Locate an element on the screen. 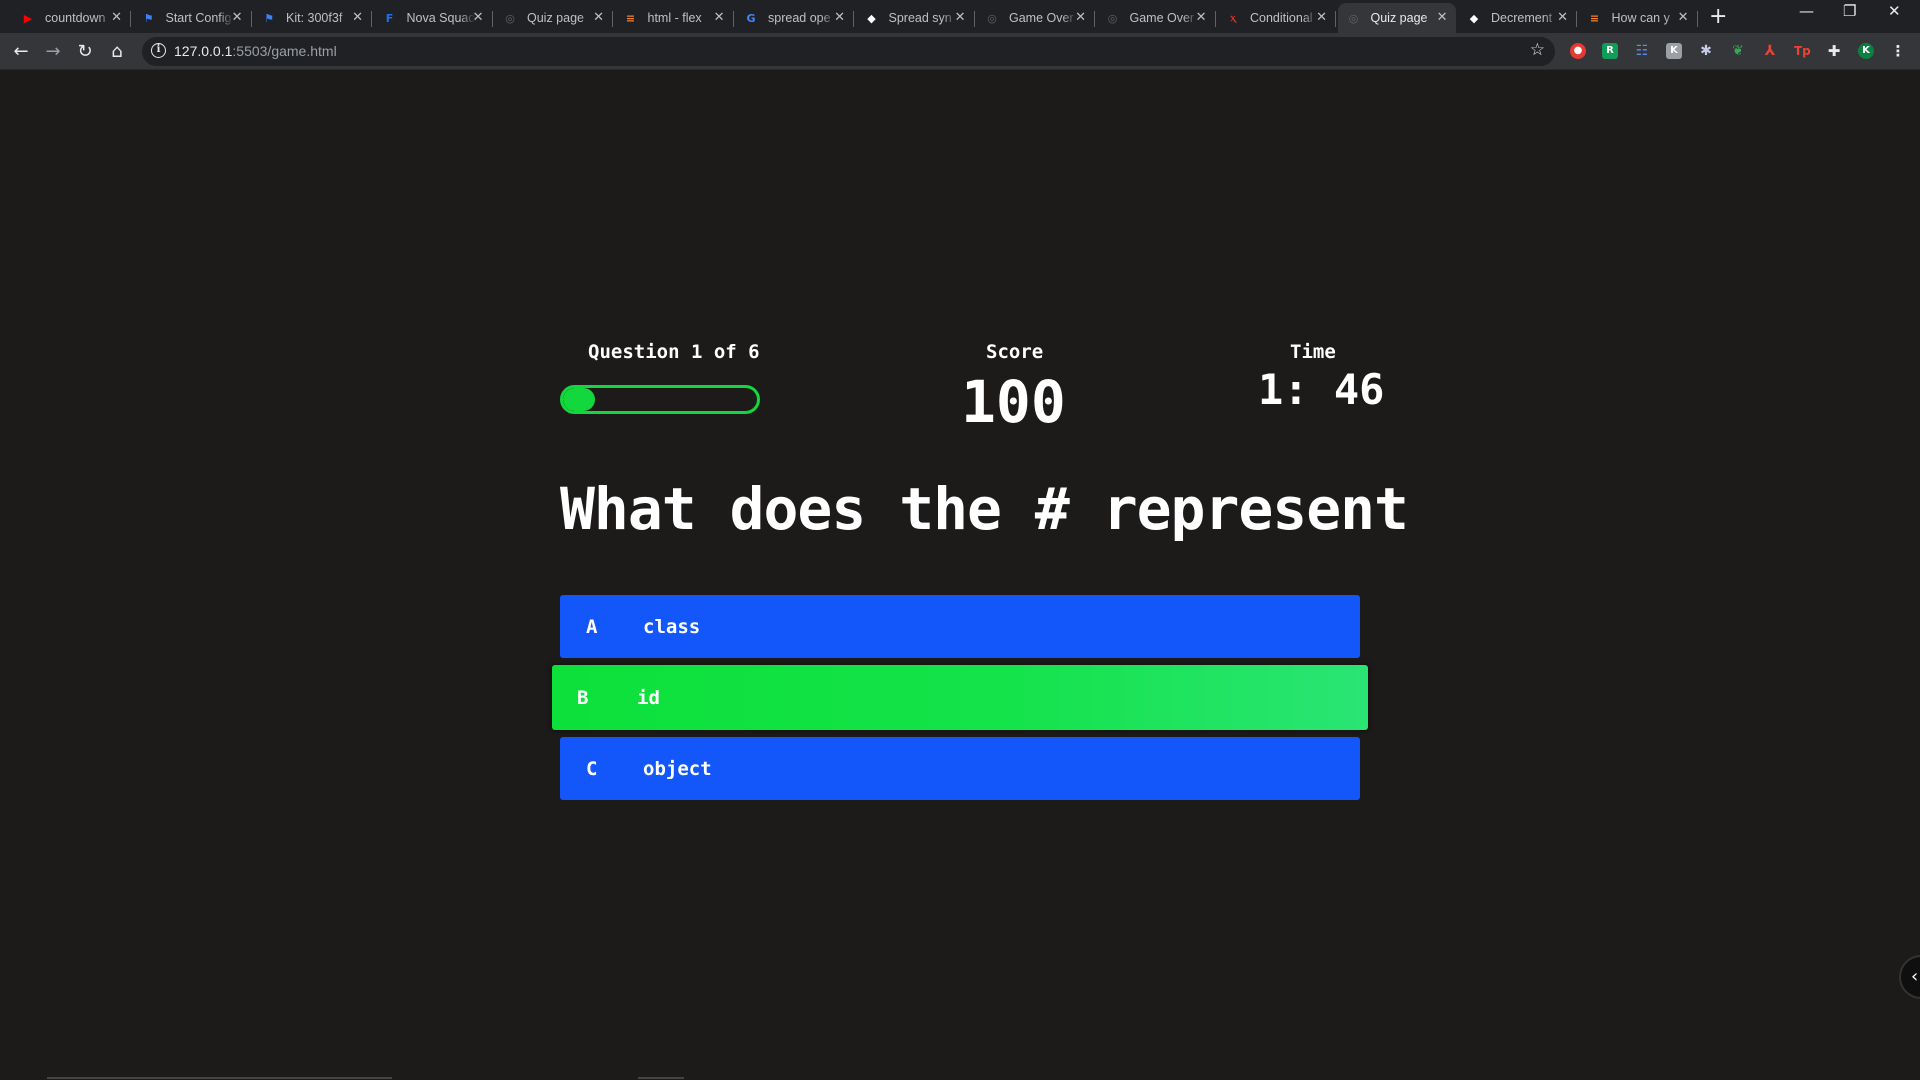 This screenshot has height=1080, width=1920. extensions-puzzle-icon: ✚ is located at coordinates (1834, 51).